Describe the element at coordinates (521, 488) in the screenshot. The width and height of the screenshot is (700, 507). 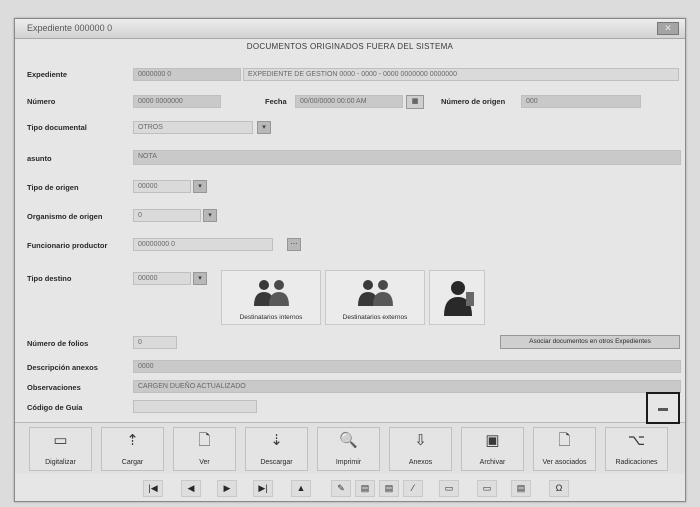
I see `table-icon: ▤` at that location.